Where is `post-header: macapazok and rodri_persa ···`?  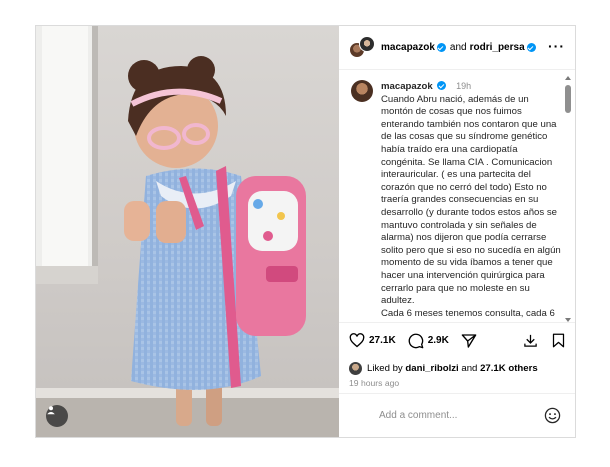 post-header: macapazok and rodri_persa ··· is located at coordinates (457, 48).